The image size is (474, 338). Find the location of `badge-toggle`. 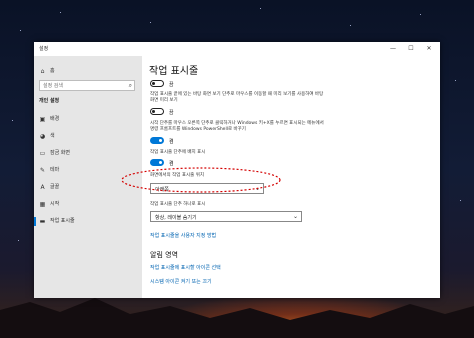

badge-toggle is located at coordinates (157, 162).